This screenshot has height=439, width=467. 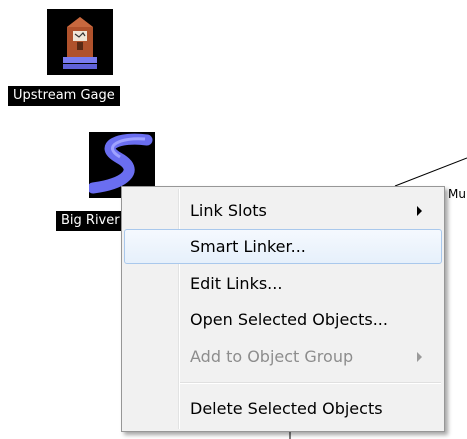 What do you see at coordinates (272, 356) in the screenshot?
I see `menu-item-label: Add to Object Group` at bounding box center [272, 356].